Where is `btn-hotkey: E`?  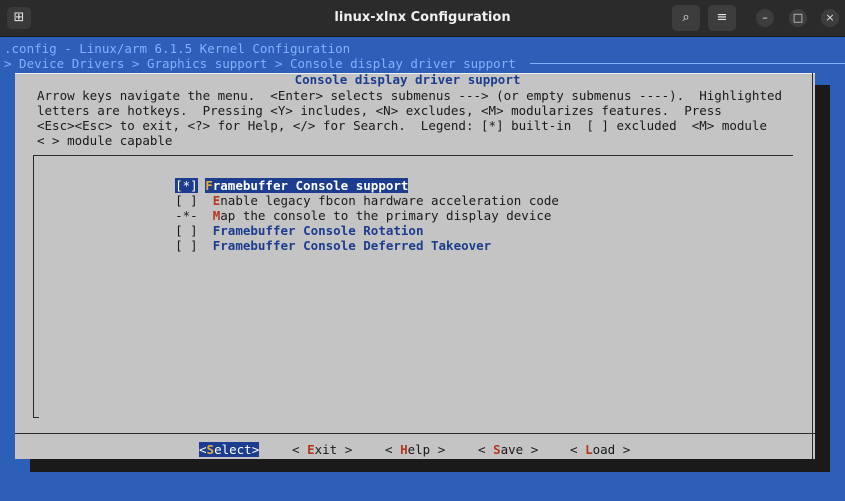
btn-hotkey: E is located at coordinates (311, 449).